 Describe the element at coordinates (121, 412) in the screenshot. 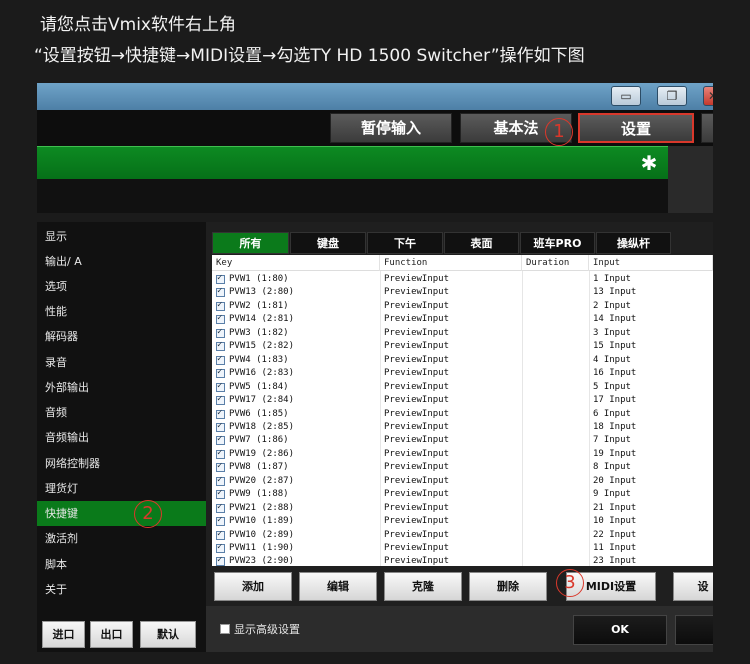

I see `sidebar-item: 音频` at that location.